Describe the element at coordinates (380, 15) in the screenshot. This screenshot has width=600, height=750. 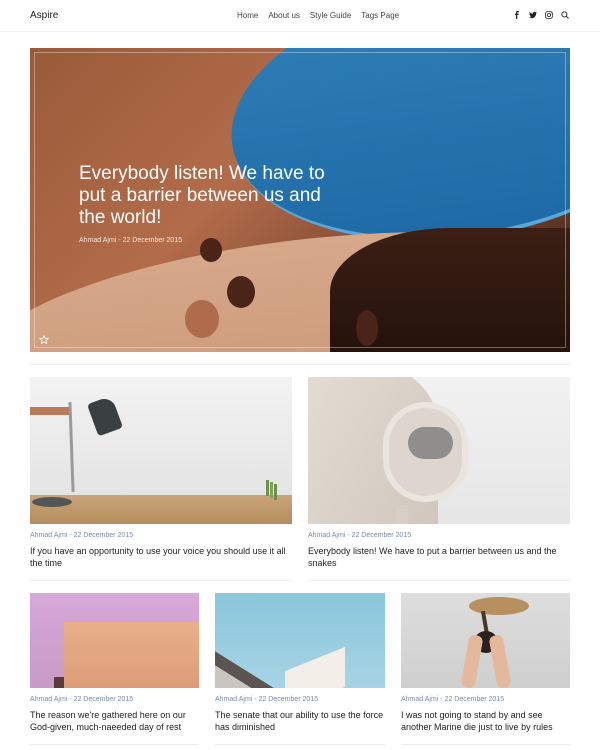
I see `nav-tags-page: Tags Page` at that location.